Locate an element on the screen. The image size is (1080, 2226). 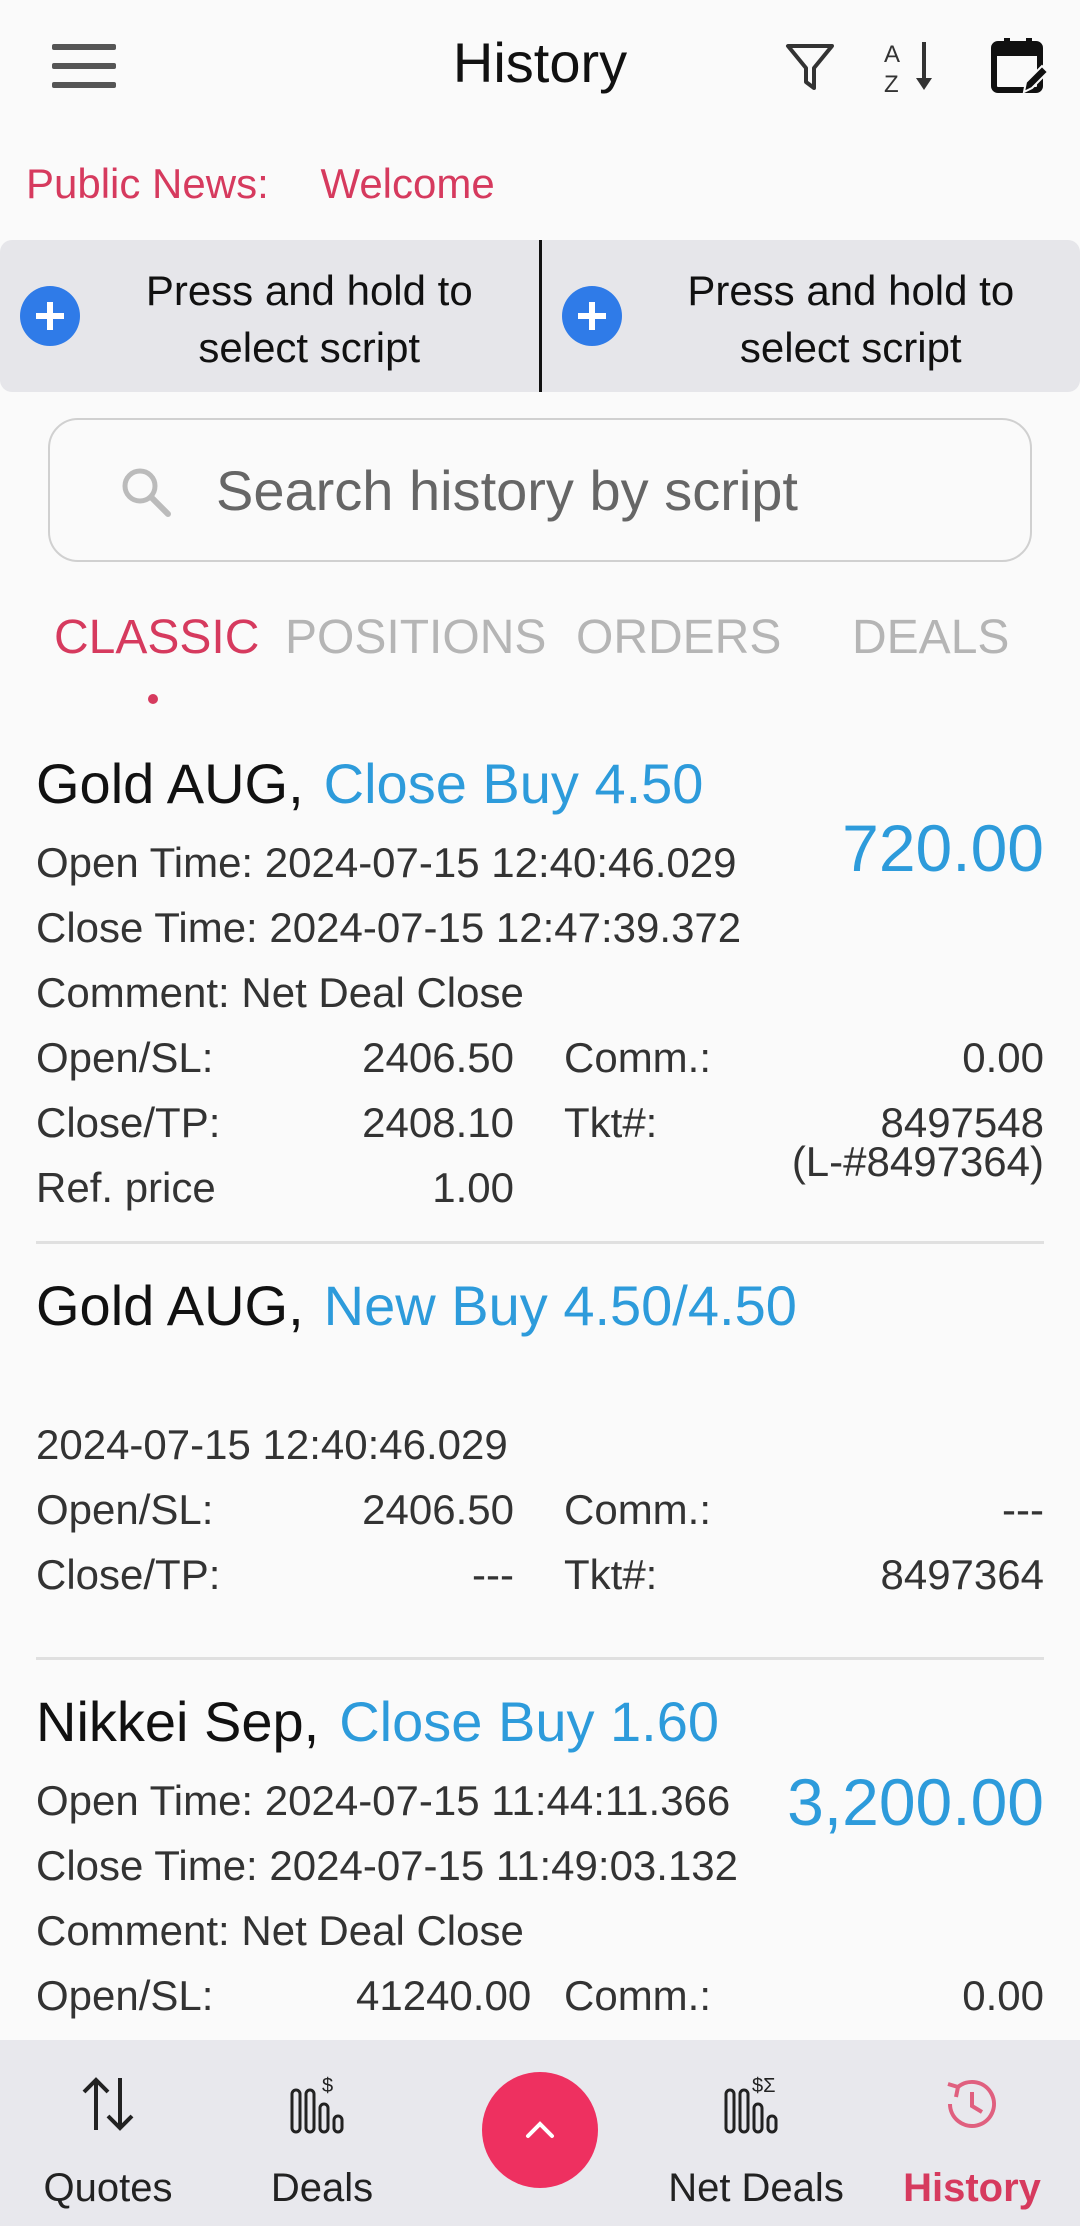
script-slot-right: Press and hold to select script is located at coordinates (809, 316).